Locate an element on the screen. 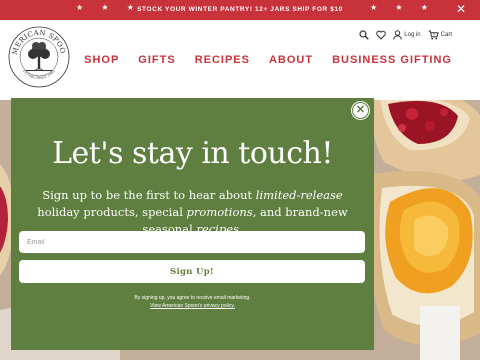  cart-button: 0 Cart is located at coordinates (440, 35).